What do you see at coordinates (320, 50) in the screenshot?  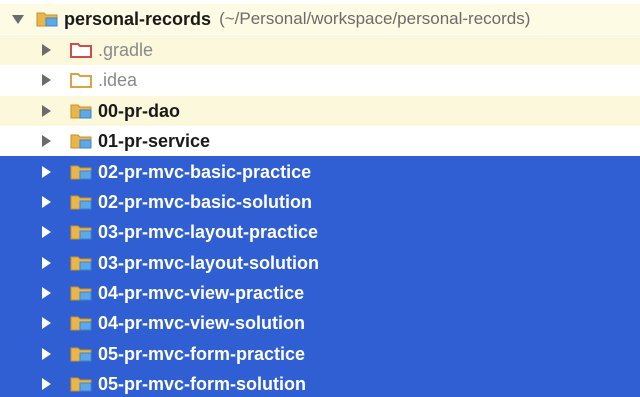 I see `tree-row: .gradle` at bounding box center [320, 50].